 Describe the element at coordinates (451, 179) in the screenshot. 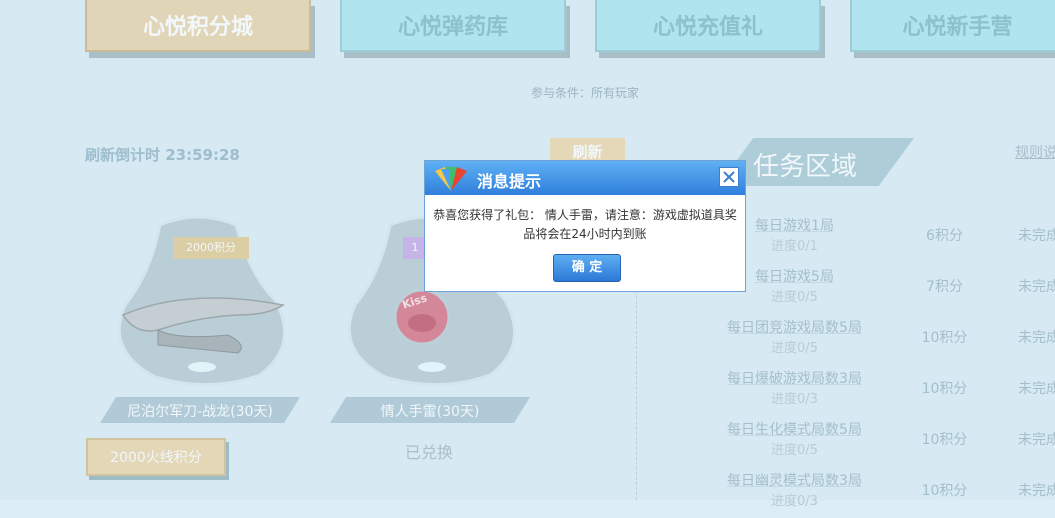

I see `cf-logo-icon` at that location.